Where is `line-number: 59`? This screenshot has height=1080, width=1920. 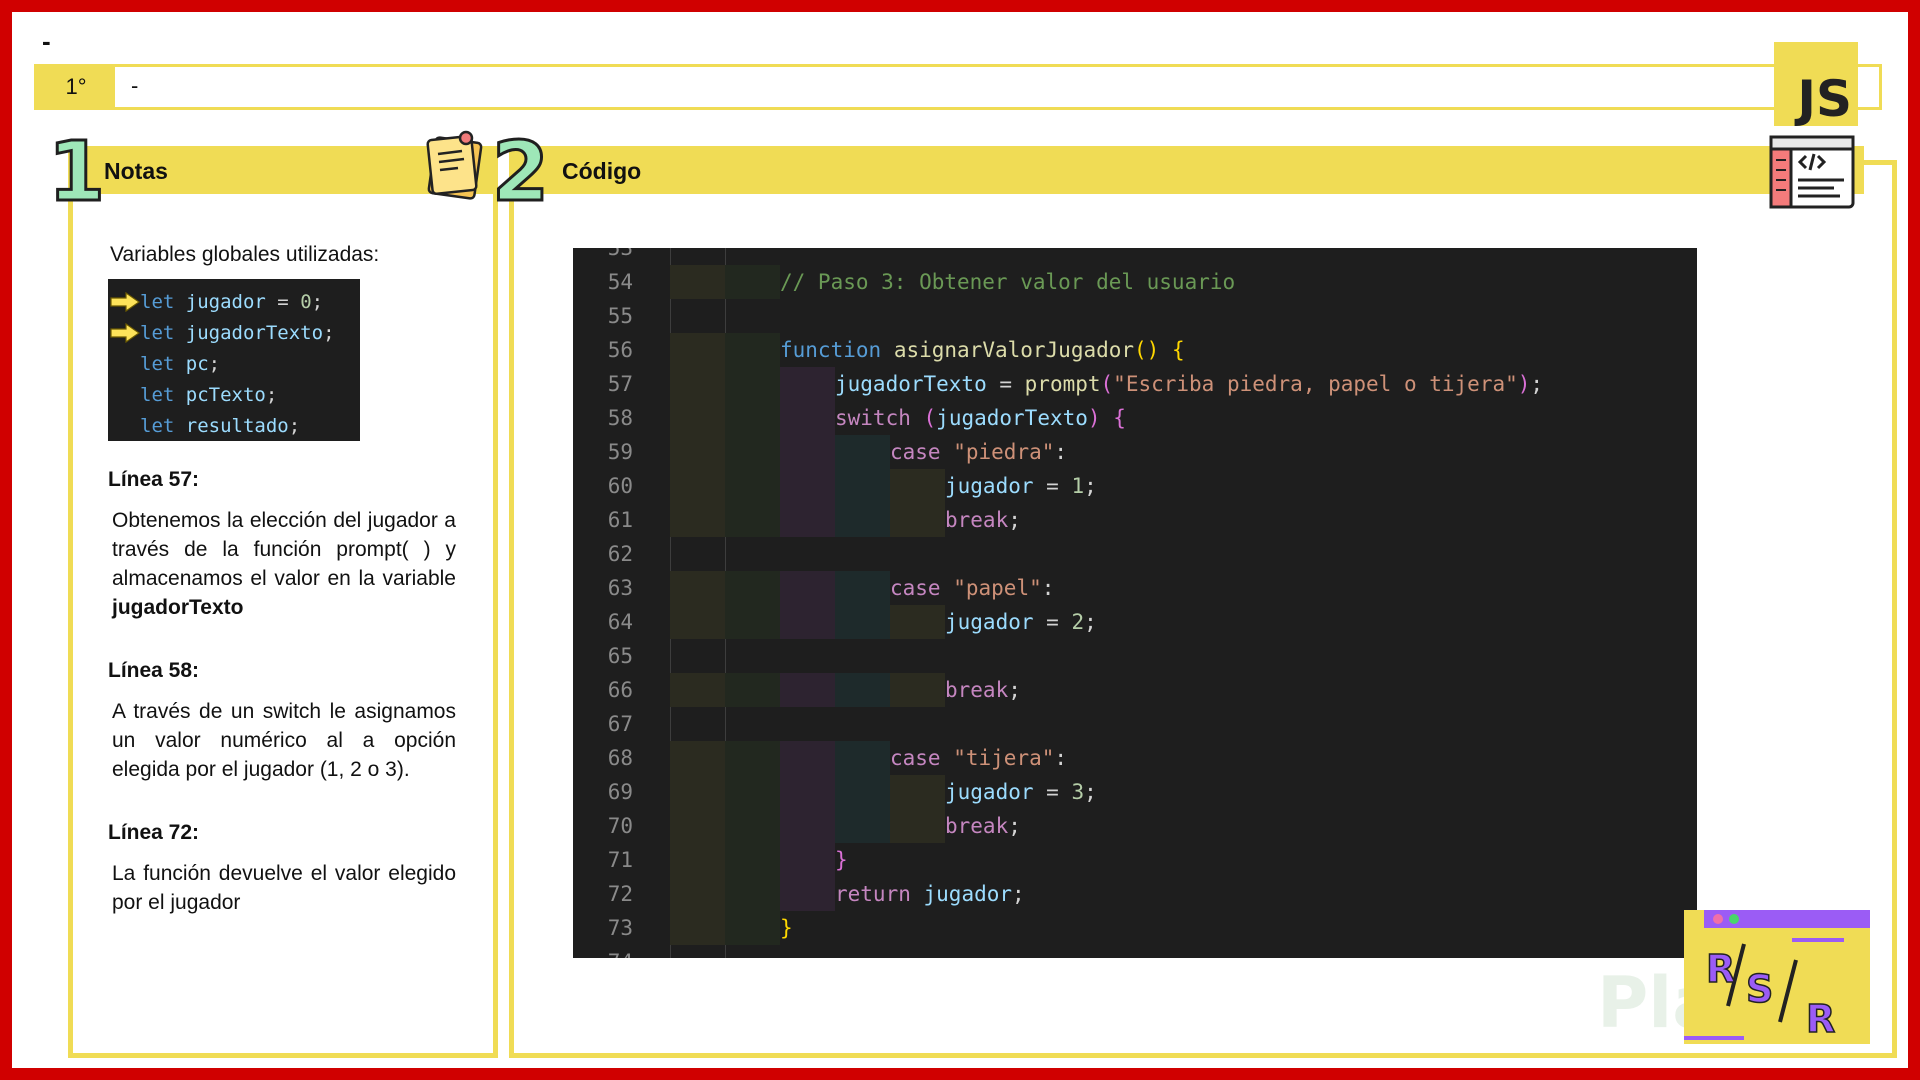
line-number: 59 is located at coordinates (620, 452).